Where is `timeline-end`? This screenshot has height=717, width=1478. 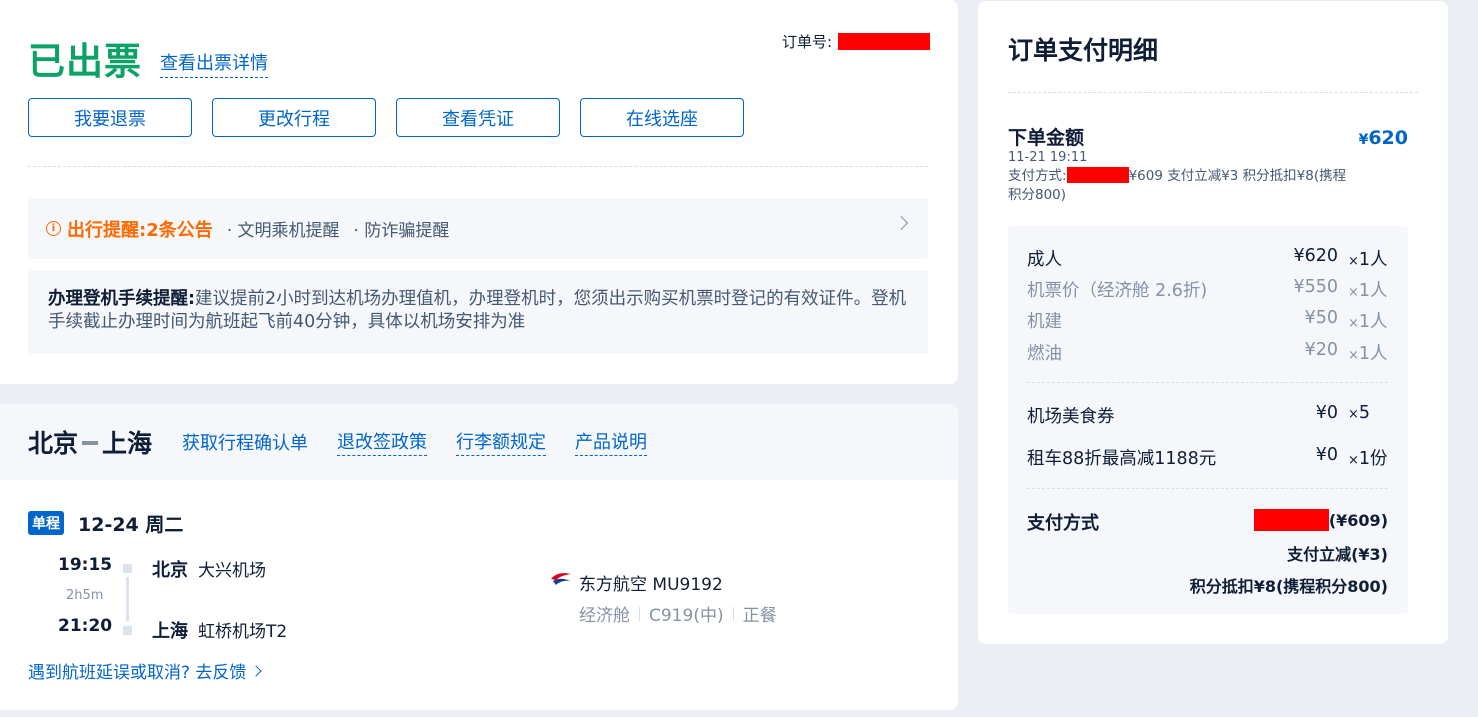 timeline-end is located at coordinates (127, 630).